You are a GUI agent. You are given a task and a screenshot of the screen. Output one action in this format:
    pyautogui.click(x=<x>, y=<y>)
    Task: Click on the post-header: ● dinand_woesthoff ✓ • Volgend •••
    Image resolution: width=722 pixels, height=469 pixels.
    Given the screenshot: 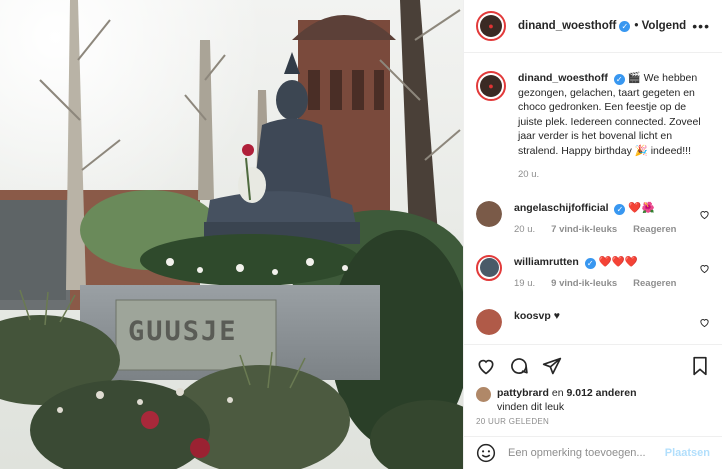 What is the action you would take?
    pyautogui.click(x=593, y=26)
    